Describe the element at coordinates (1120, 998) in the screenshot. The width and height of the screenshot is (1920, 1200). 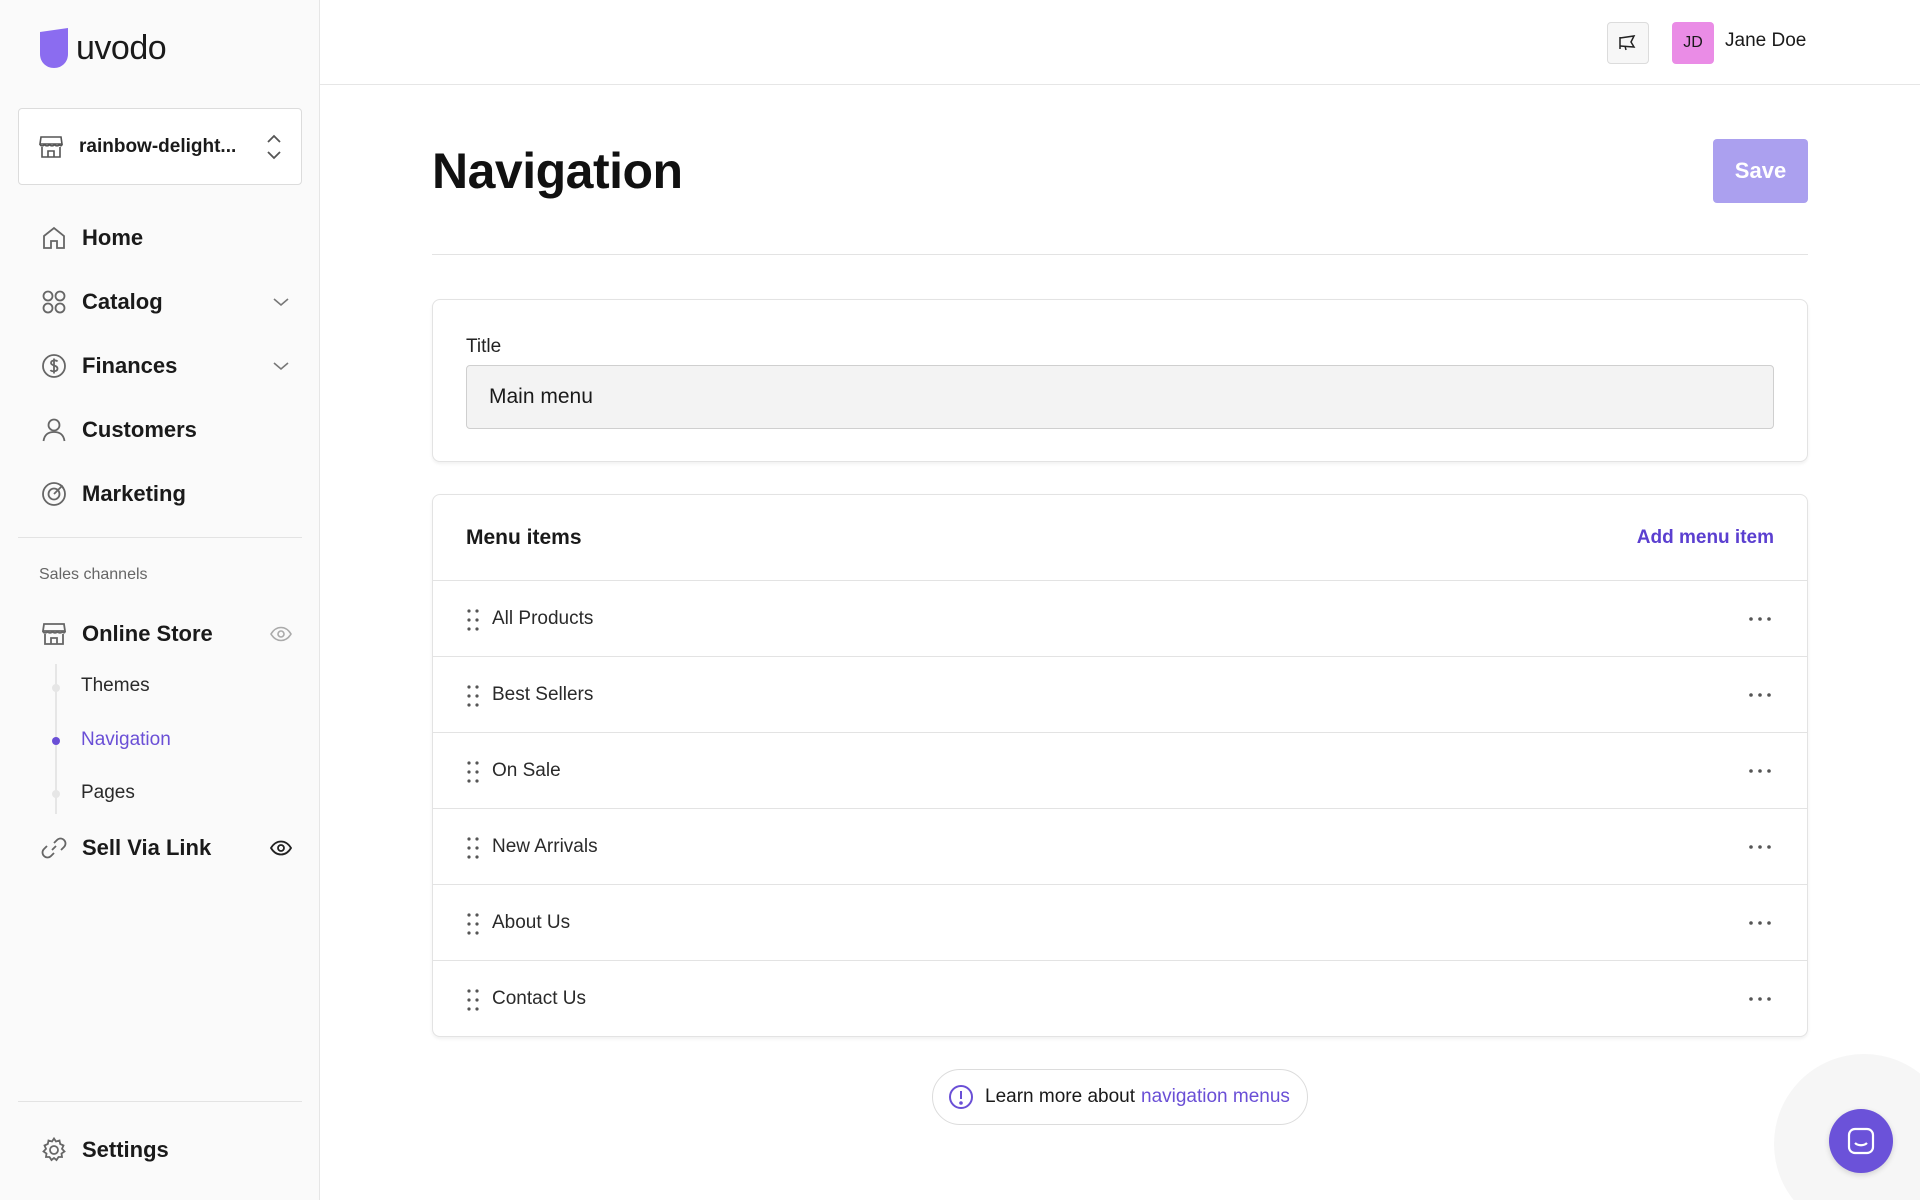
I see `menu-item-row: Contact Us` at that location.